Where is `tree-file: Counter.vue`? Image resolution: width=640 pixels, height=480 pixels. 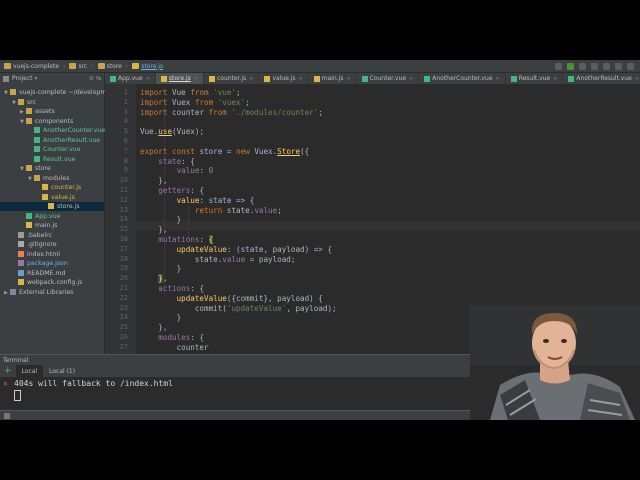
tree-file: Counter.vue is located at coordinates (54, 149).